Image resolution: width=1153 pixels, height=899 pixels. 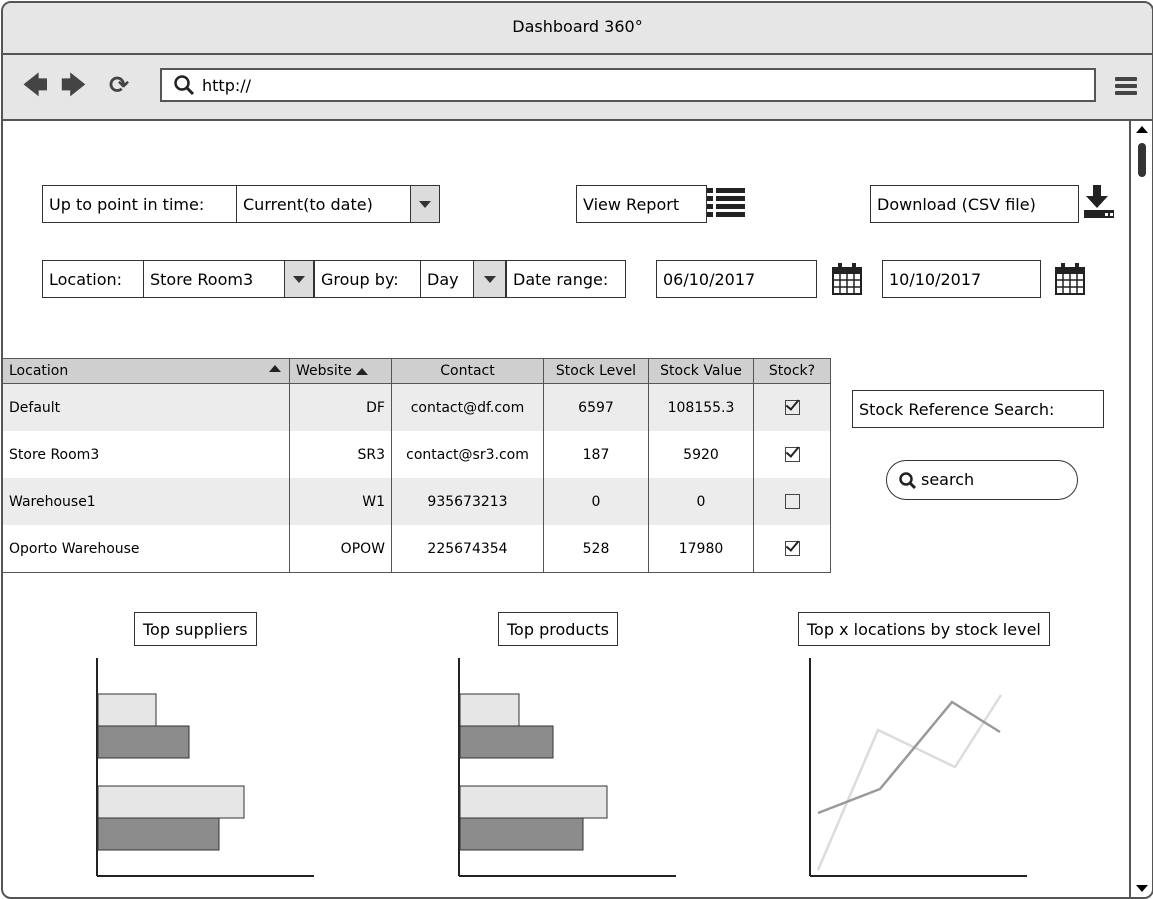 I want to click on table-row: Warehouse1 W1 935673213 0 0, so click(x=416, y=501).